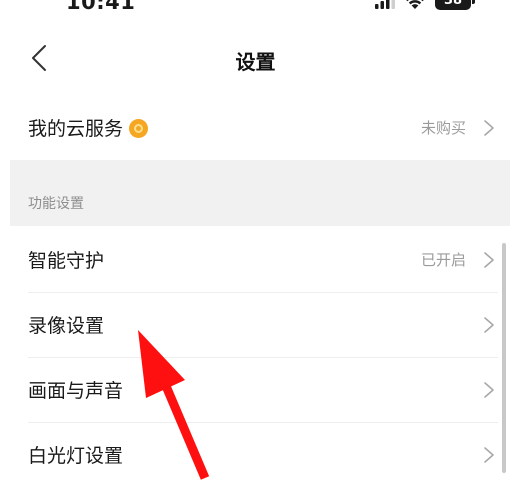 The height and width of the screenshot is (481, 511). What do you see at coordinates (415, 4) in the screenshot?
I see `wifi-icon` at bounding box center [415, 4].